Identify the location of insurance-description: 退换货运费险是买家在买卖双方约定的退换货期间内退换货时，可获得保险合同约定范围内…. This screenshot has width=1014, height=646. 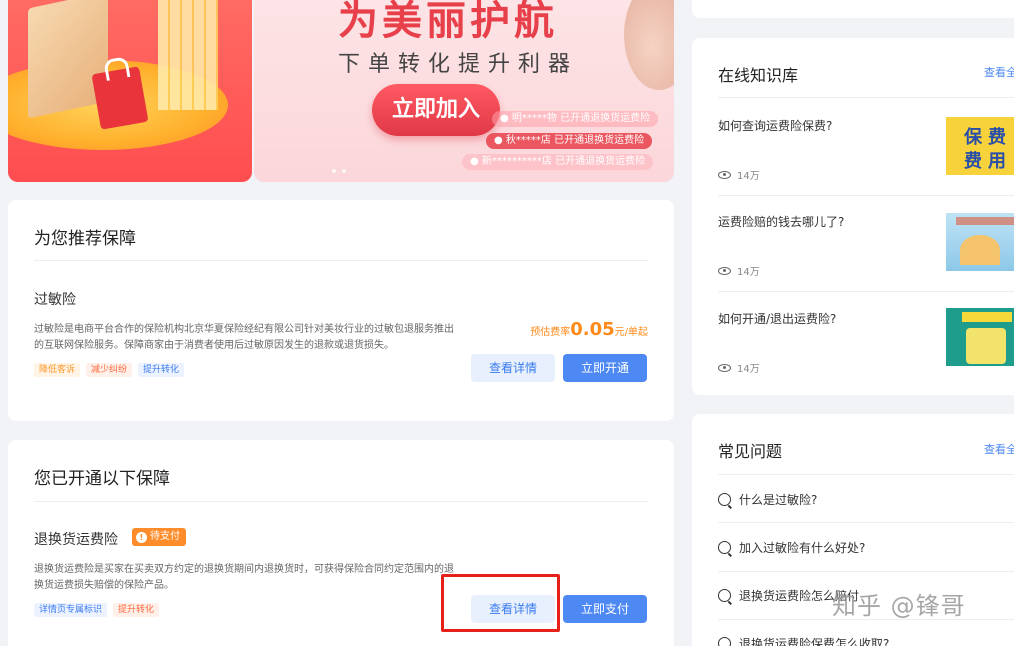
(244, 577).